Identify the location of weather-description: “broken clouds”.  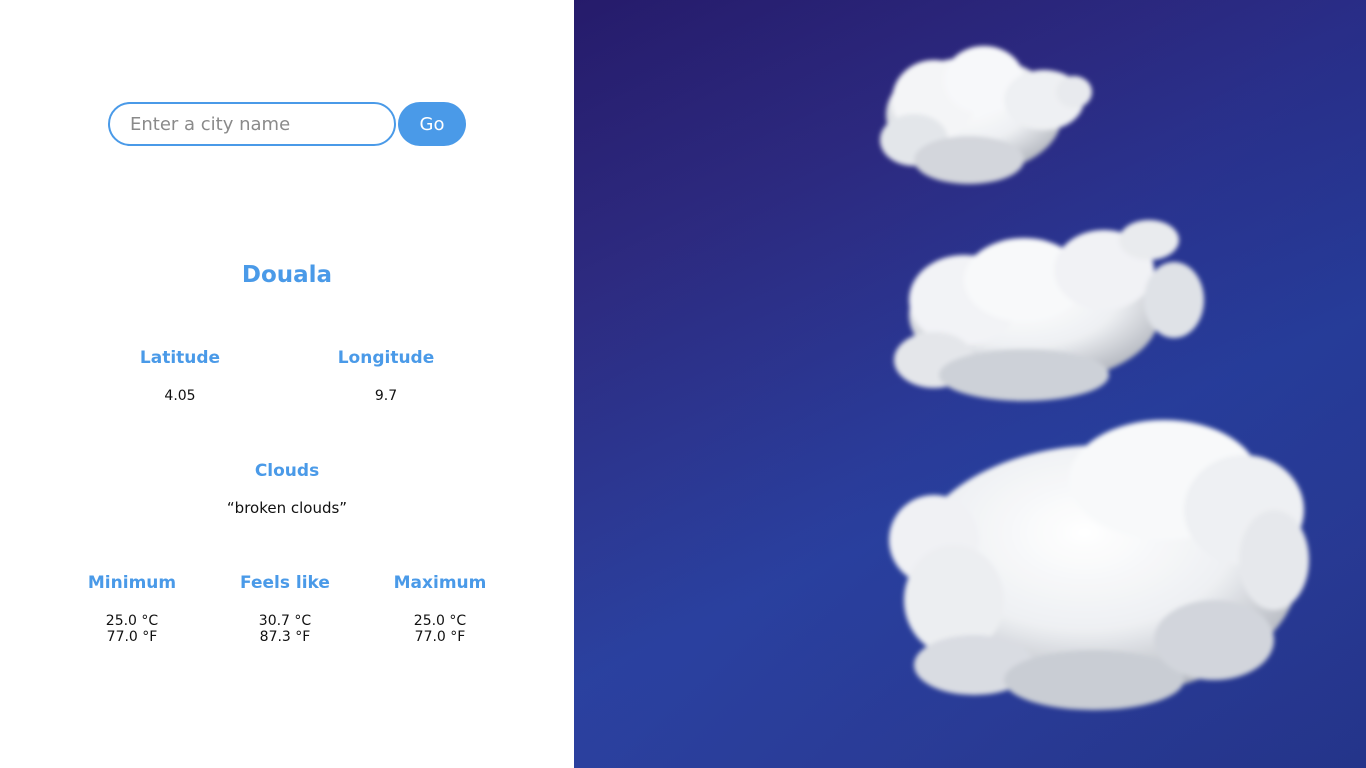
(287, 508).